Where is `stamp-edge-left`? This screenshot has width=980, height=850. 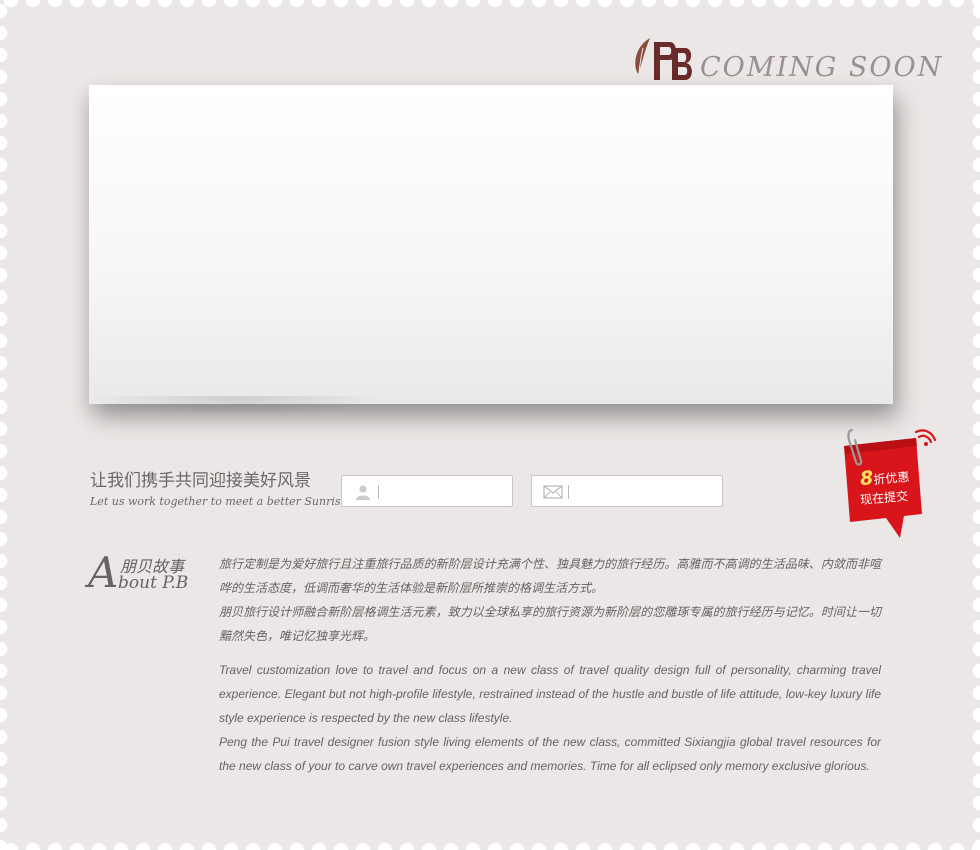
stamp-edge-left is located at coordinates (7, 425).